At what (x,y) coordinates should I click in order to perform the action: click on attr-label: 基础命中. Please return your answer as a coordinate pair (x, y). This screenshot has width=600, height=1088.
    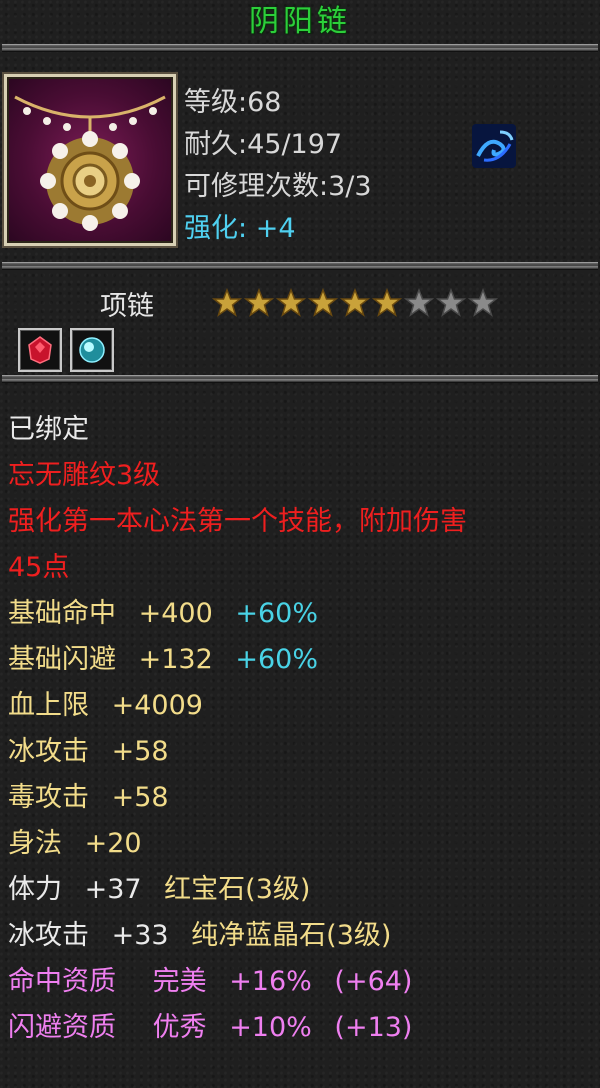
    Looking at the image, I should click on (62, 613).